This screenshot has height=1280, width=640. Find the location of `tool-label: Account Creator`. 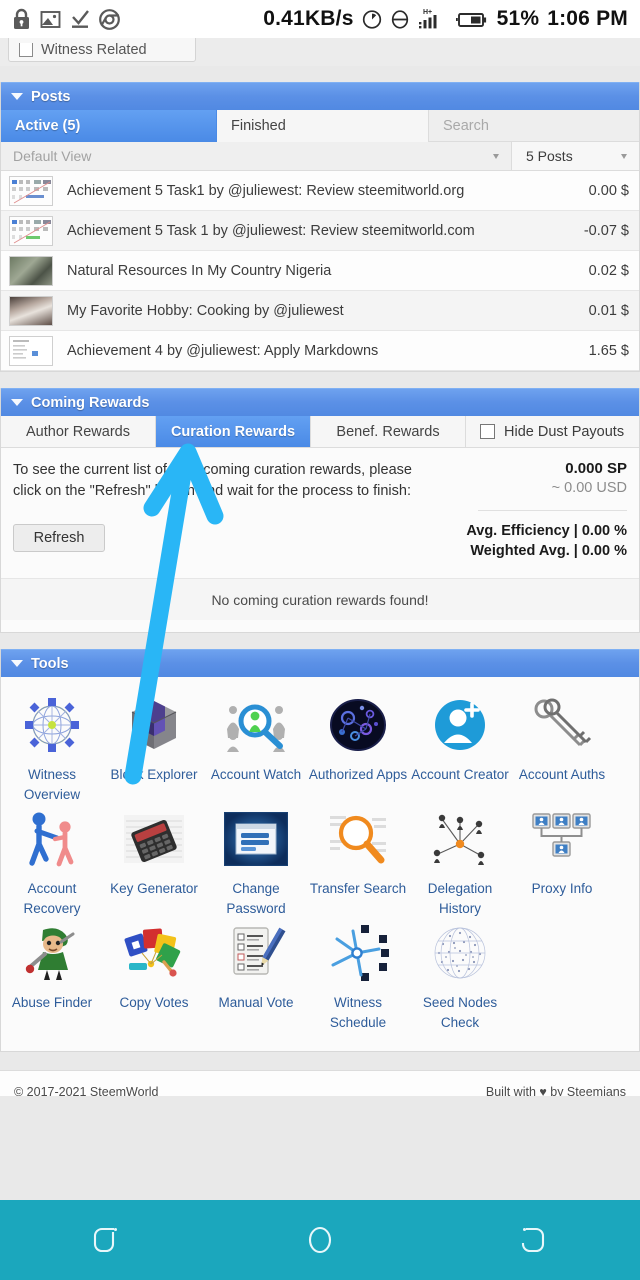

tool-label: Account Creator is located at coordinates (460, 774).